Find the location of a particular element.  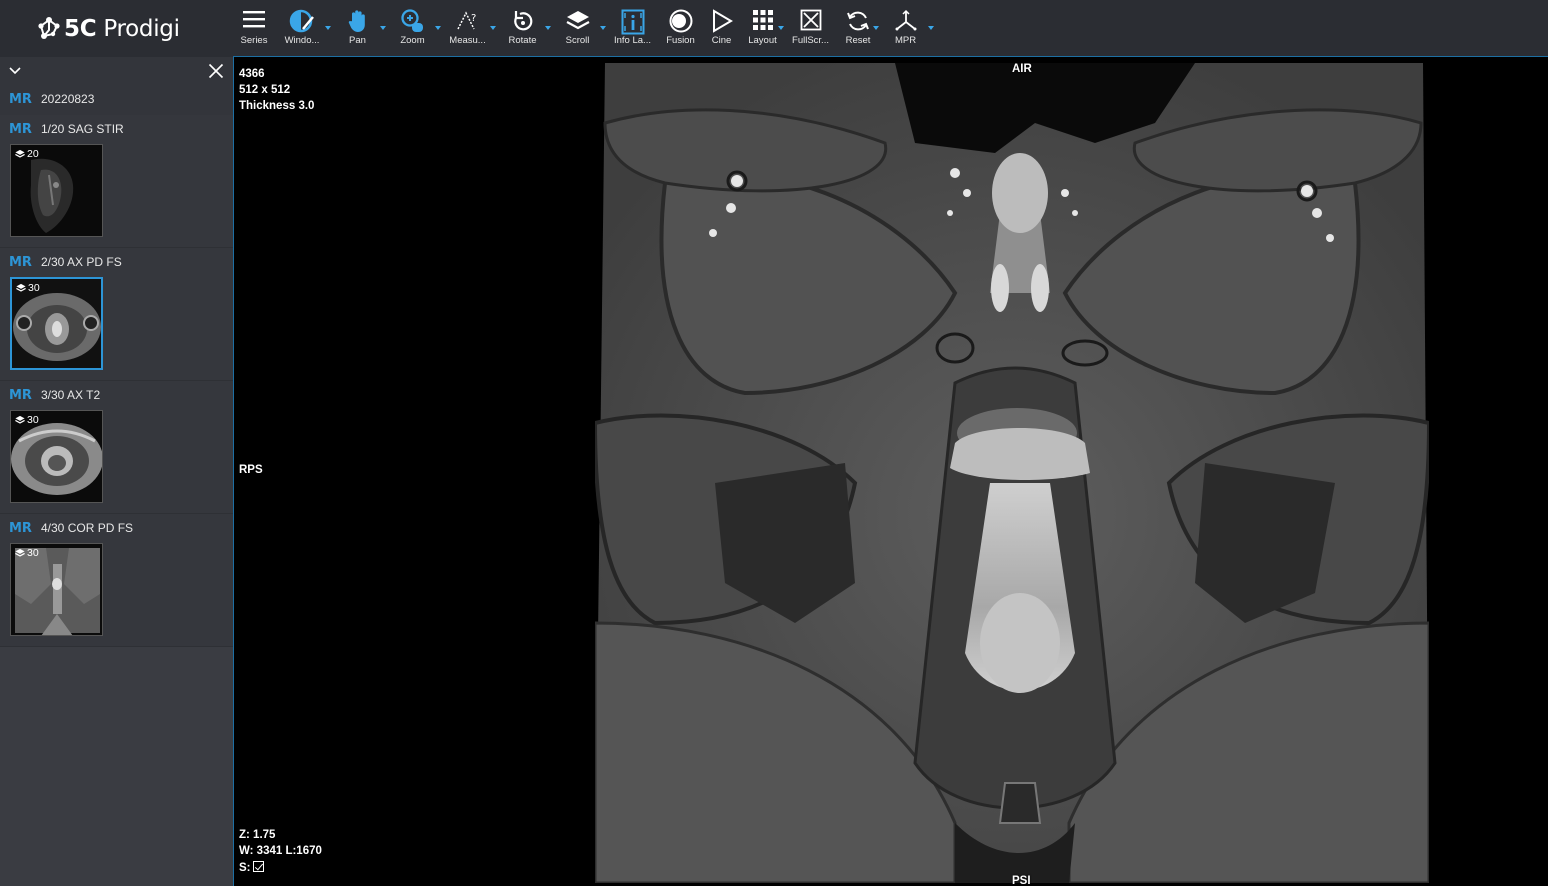

tool-mpr: MPR is located at coordinates (906, 28).